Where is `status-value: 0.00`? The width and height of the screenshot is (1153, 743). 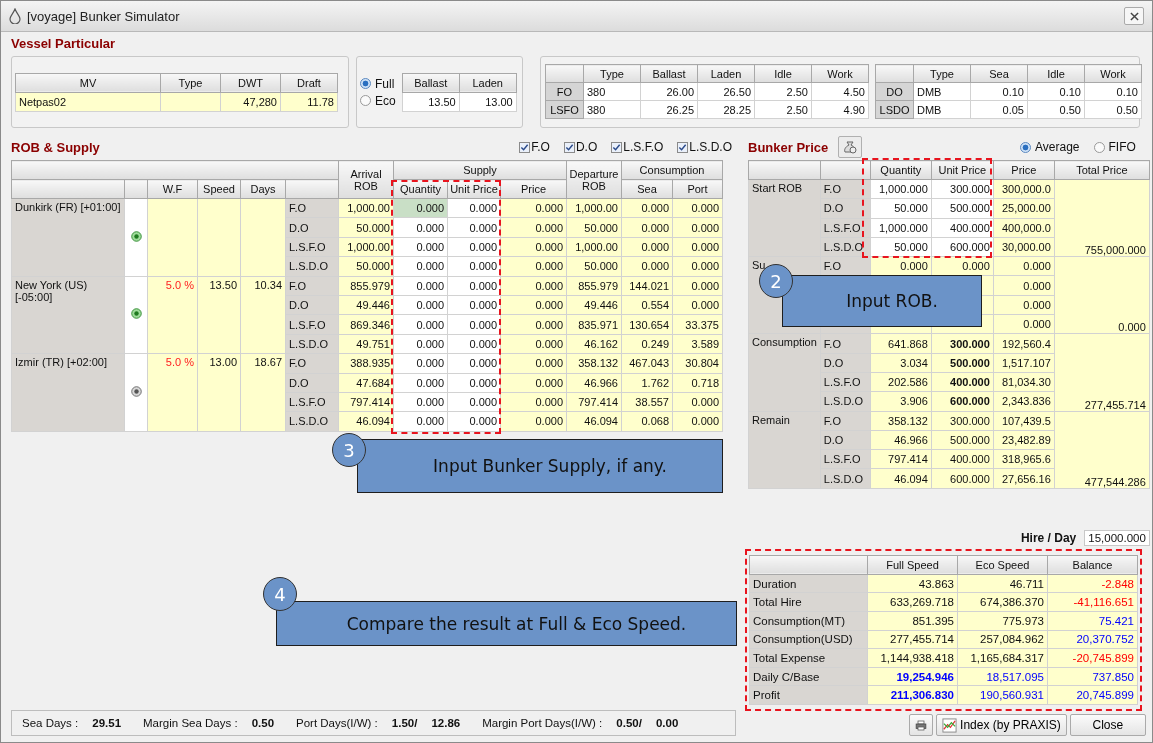
status-value: 0.00 is located at coordinates (667, 723).